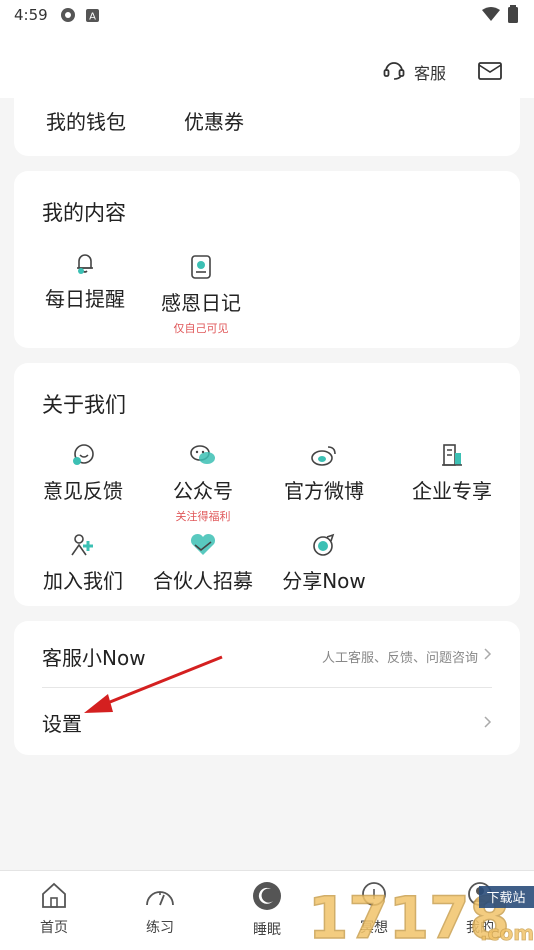  What do you see at coordinates (203, 542) in the screenshot?
I see `partner-icon` at bounding box center [203, 542].